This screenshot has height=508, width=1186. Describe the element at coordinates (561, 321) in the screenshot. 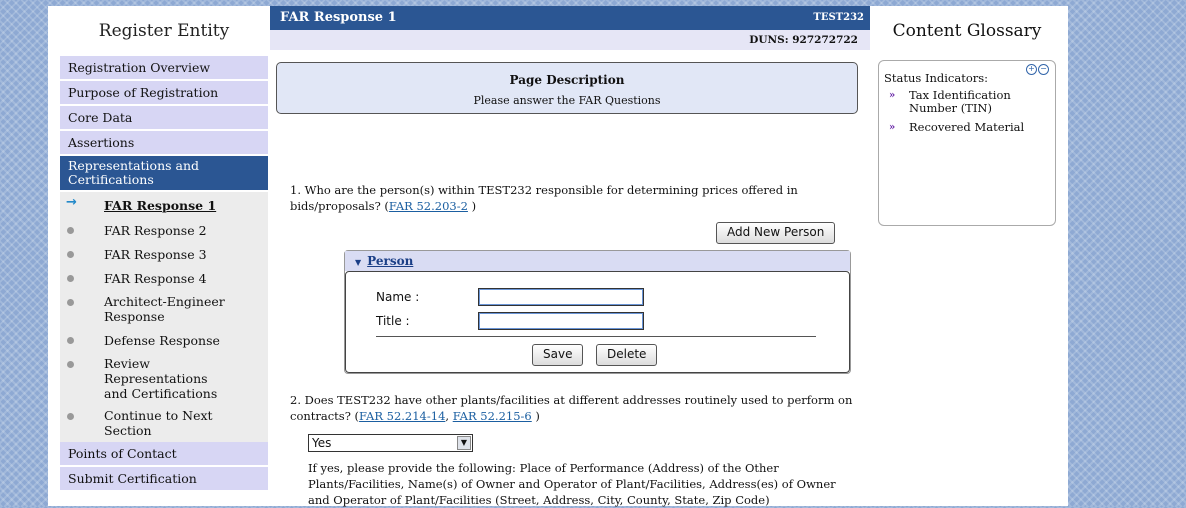

I see `title-field` at that location.